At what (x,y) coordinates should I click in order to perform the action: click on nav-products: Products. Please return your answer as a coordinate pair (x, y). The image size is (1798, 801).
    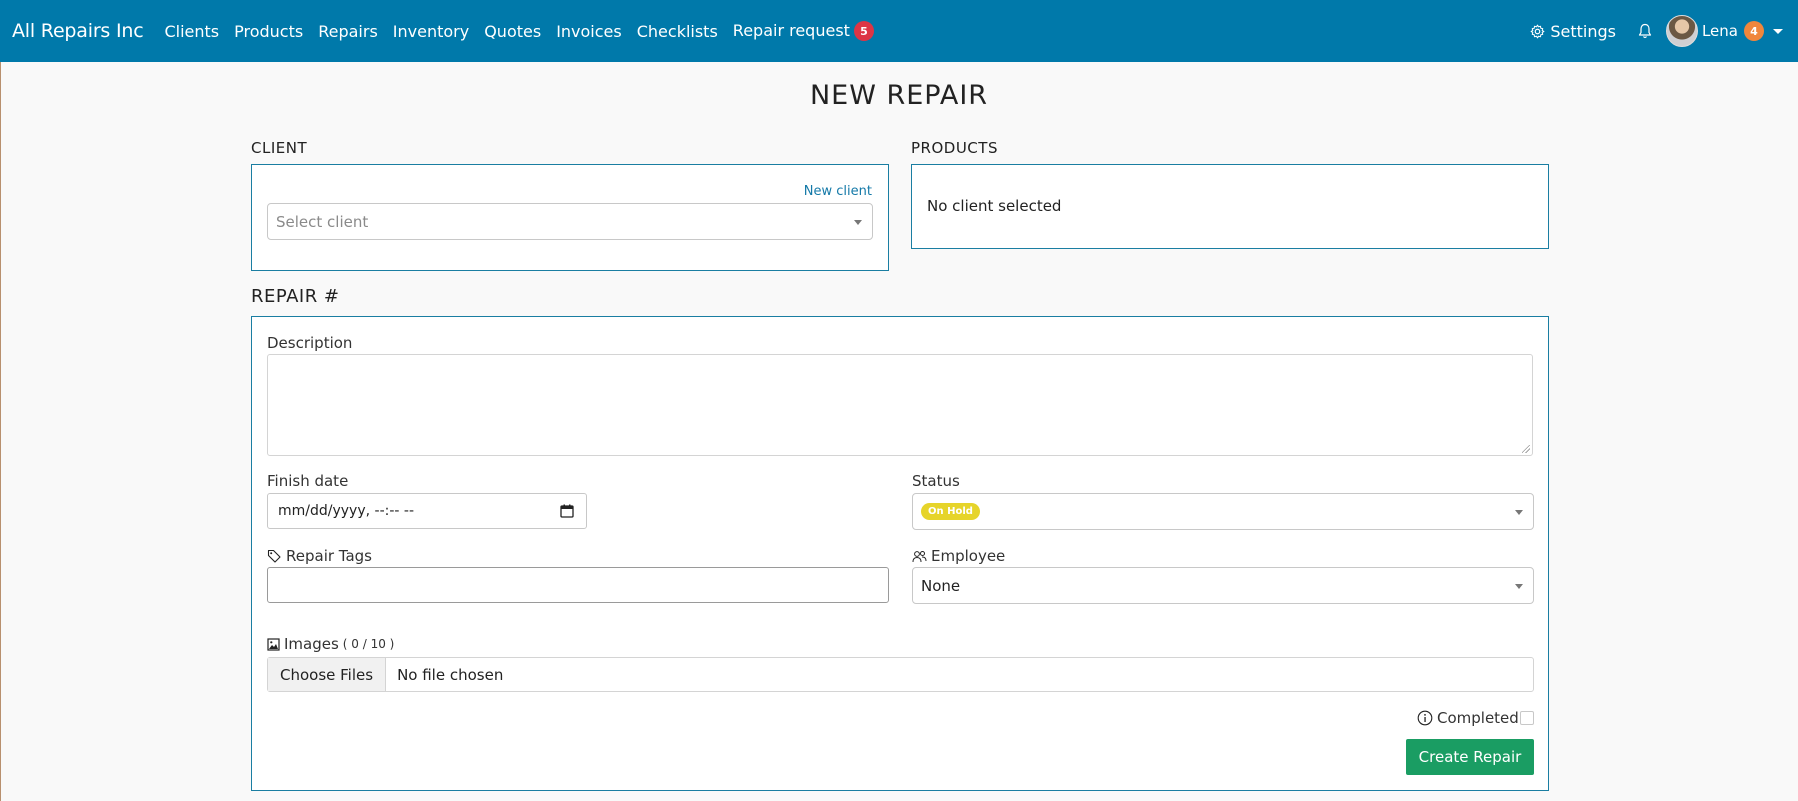
    Looking at the image, I should click on (268, 31).